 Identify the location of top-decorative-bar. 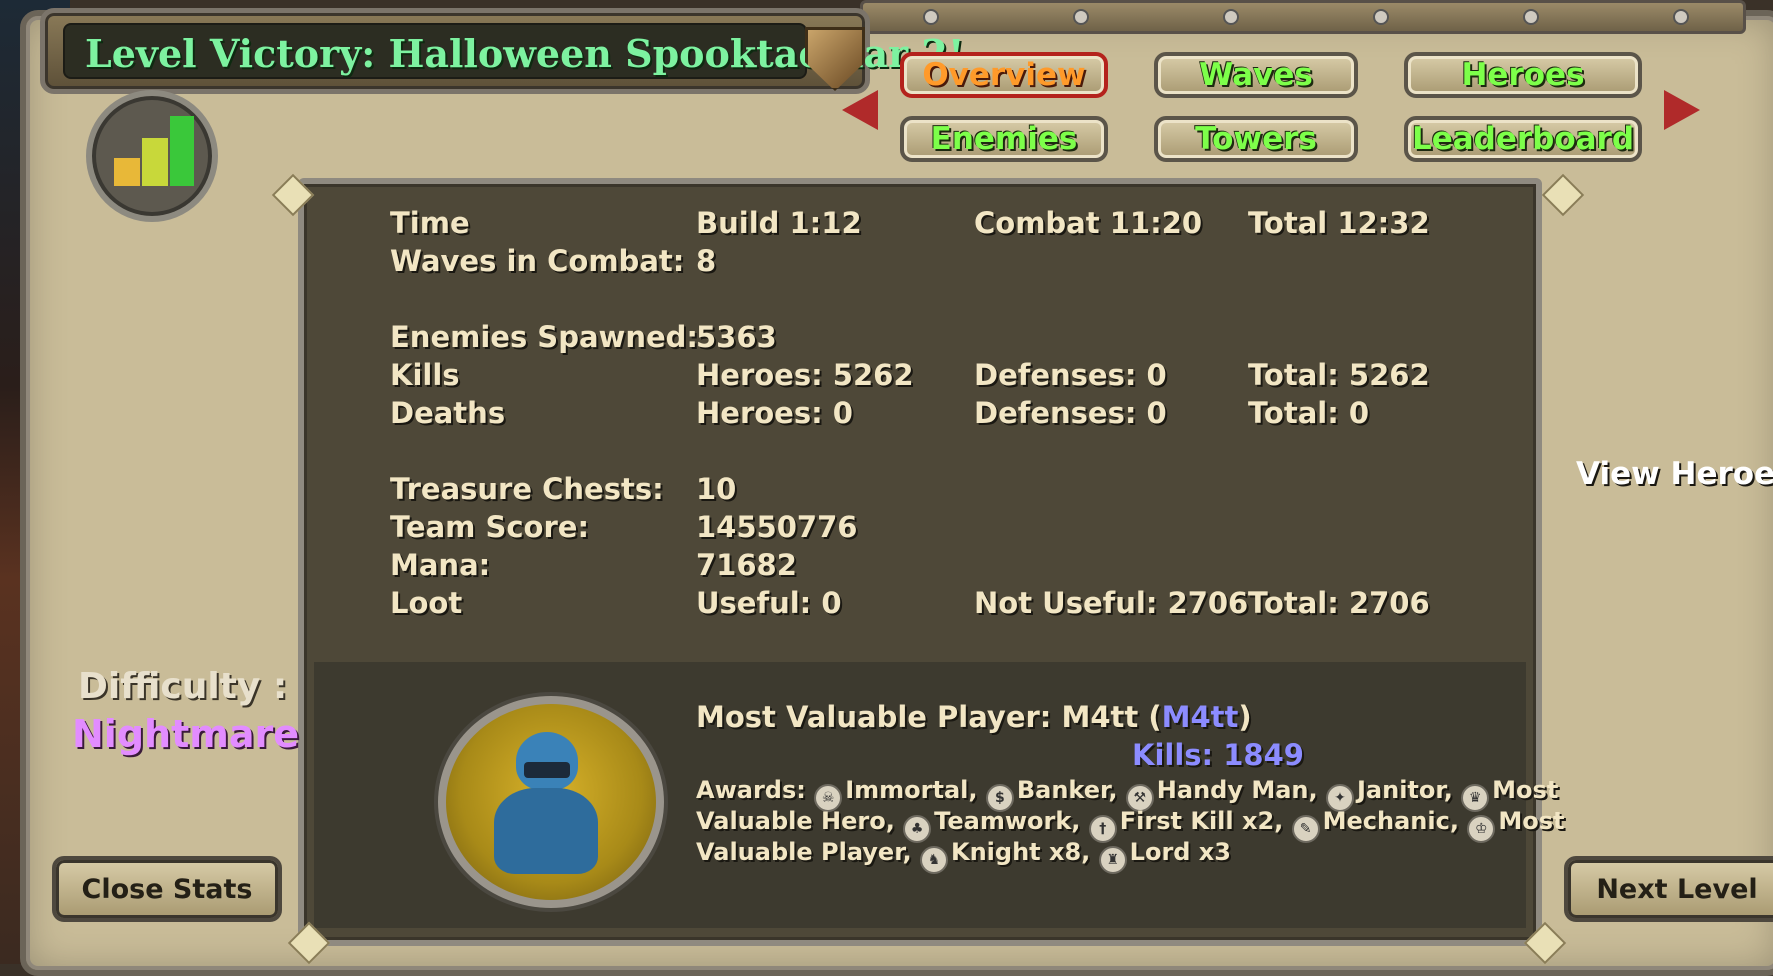
(1303, 17).